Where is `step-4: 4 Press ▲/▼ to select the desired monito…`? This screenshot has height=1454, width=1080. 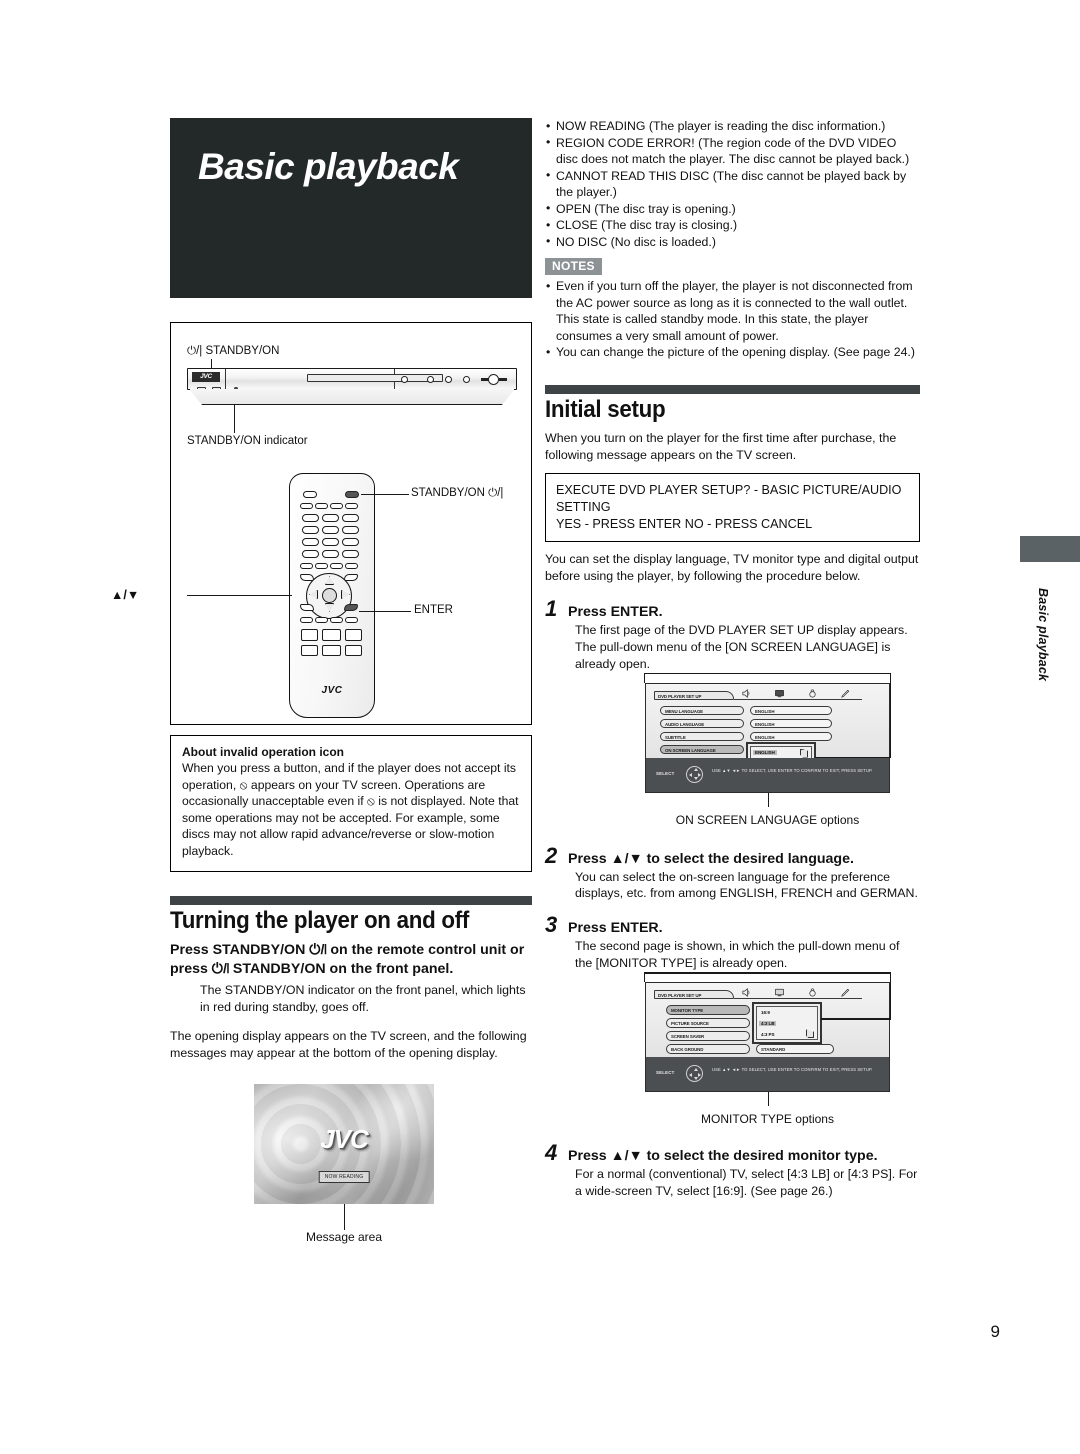 step-4: 4 Press ▲/▼ to select the desired monito… is located at coordinates (732, 1171).